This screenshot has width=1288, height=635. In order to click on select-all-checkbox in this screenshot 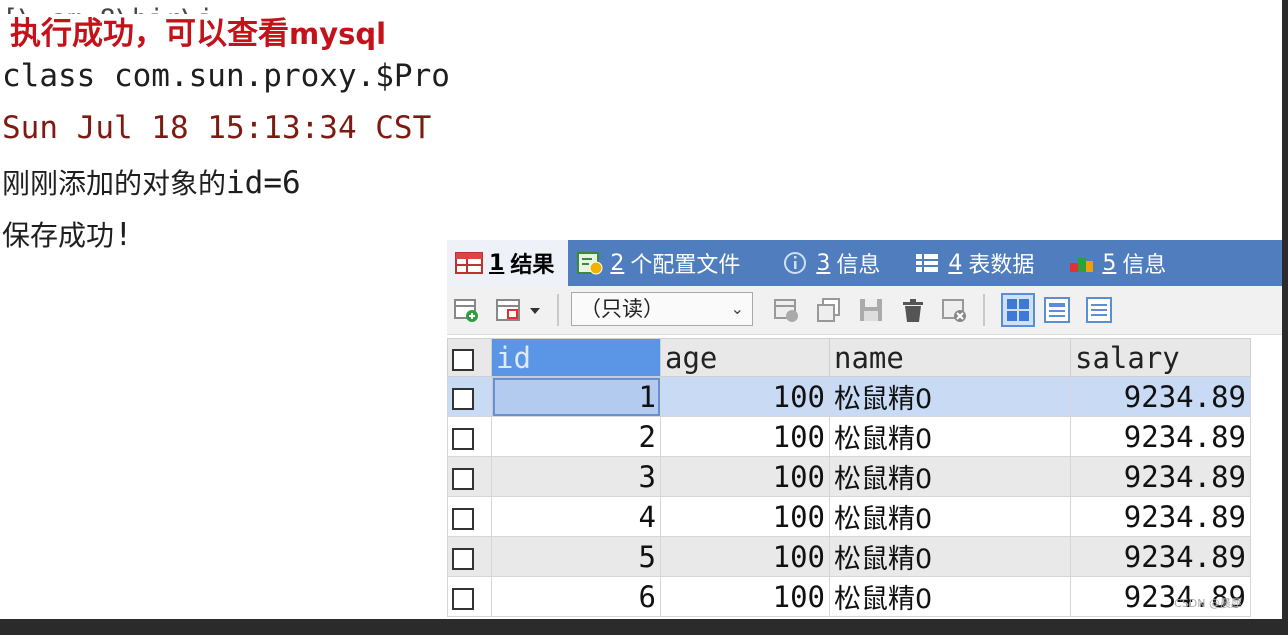, I will do `click(463, 359)`.